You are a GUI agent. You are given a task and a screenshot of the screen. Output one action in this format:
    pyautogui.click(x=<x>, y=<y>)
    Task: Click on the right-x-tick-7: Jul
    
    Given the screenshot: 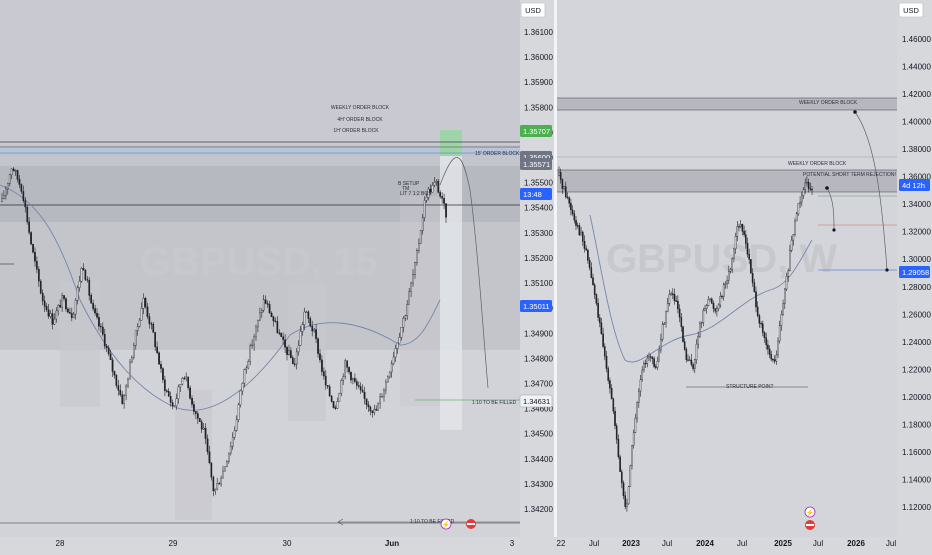 What is the action you would take?
    pyautogui.click(x=818, y=543)
    